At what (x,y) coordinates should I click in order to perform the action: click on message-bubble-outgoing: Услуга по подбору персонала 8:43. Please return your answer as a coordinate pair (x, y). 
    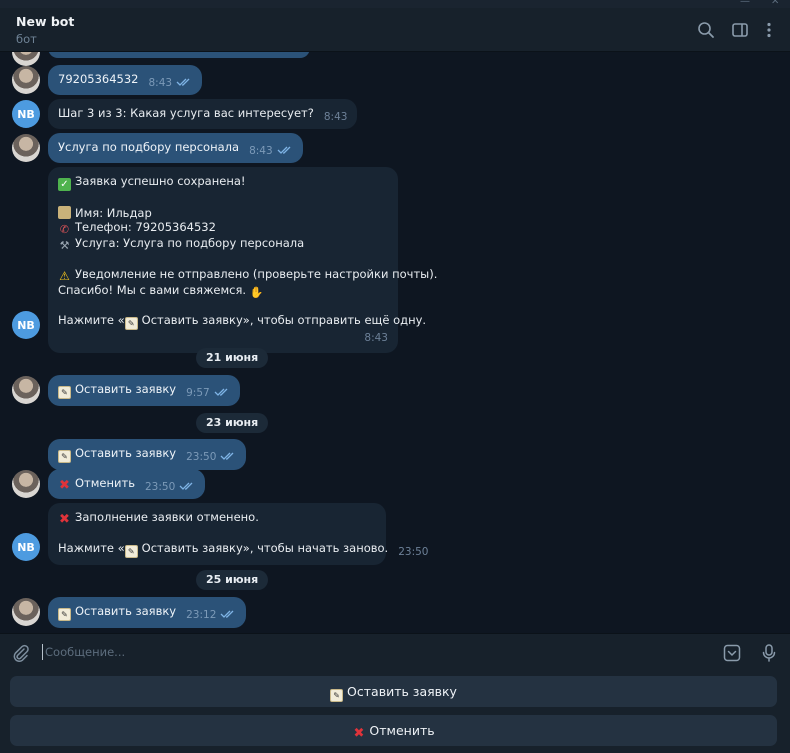
    Looking at the image, I should click on (175, 148).